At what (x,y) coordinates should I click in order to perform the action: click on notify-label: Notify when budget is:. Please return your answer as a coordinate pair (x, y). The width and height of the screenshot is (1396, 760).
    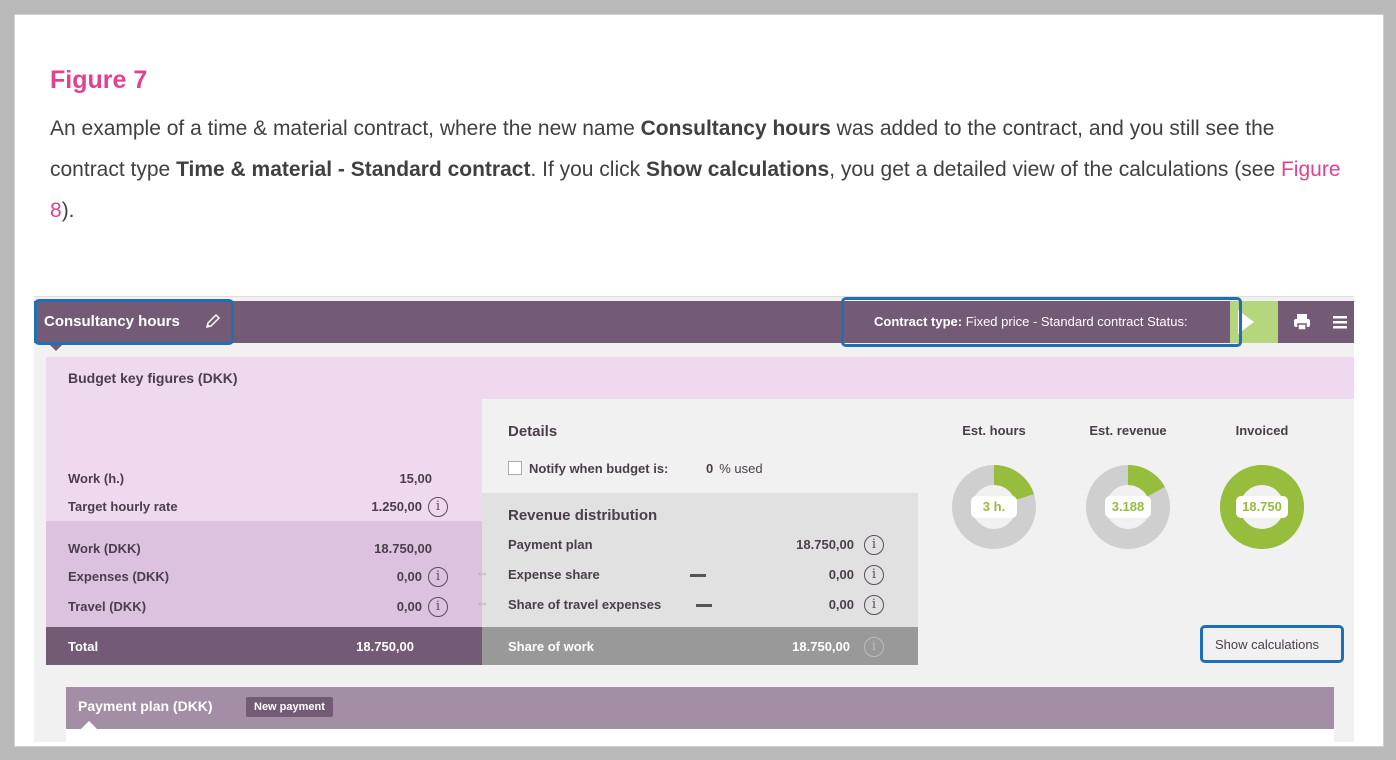
    Looking at the image, I should click on (599, 468).